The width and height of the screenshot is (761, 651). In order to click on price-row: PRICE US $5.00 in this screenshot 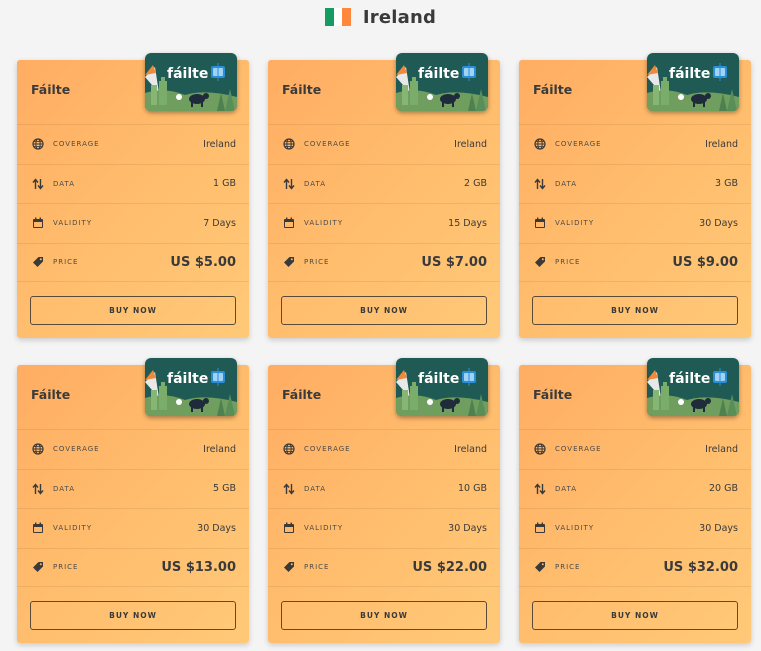, I will do `click(133, 262)`.